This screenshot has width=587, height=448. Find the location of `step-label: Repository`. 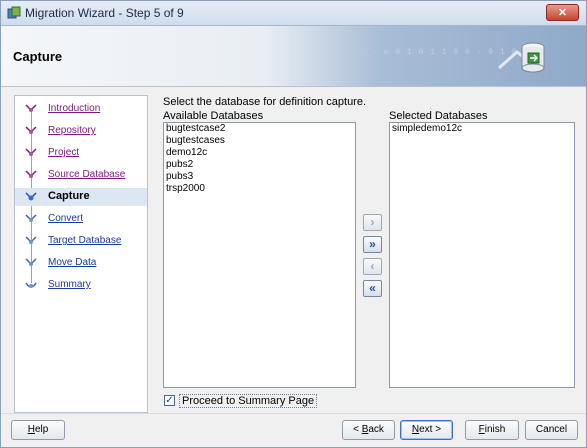

step-label: Repository is located at coordinates (72, 130).